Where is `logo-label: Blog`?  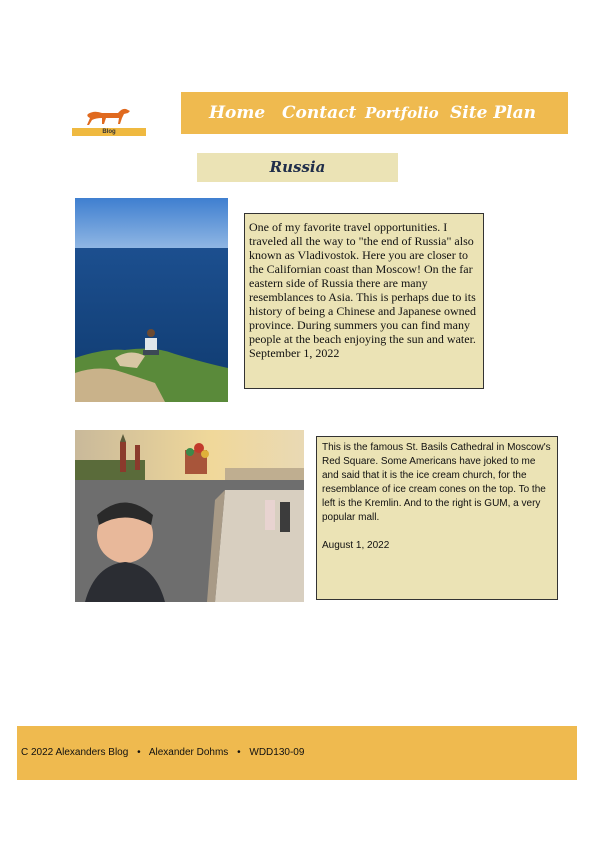
logo-label: Blog is located at coordinates (109, 132).